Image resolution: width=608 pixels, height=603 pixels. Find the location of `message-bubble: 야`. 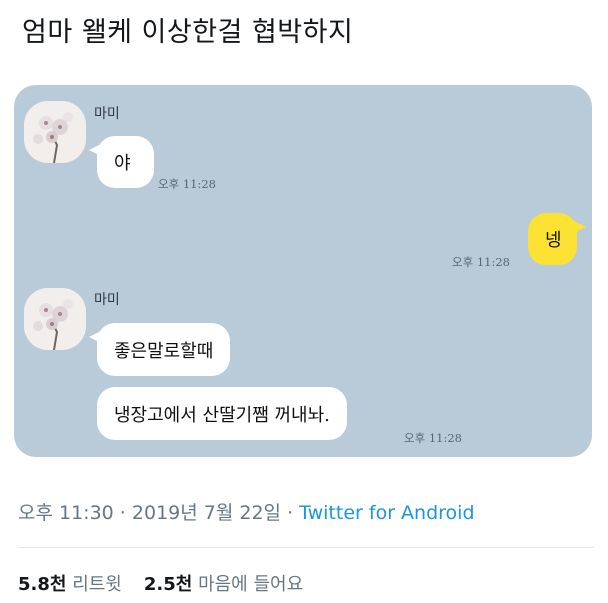

message-bubble: 야 is located at coordinates (121, 162).